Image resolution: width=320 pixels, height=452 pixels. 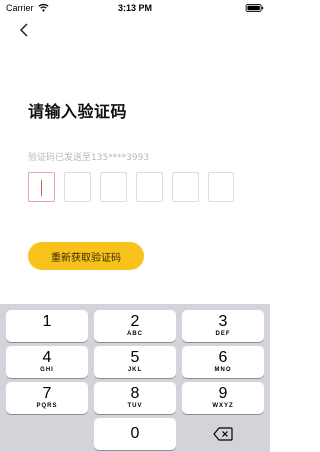 What do you see at coordinates (47, 357) in the screenshot?
I see `key-digit: 4` at bounding box center [47, 357].